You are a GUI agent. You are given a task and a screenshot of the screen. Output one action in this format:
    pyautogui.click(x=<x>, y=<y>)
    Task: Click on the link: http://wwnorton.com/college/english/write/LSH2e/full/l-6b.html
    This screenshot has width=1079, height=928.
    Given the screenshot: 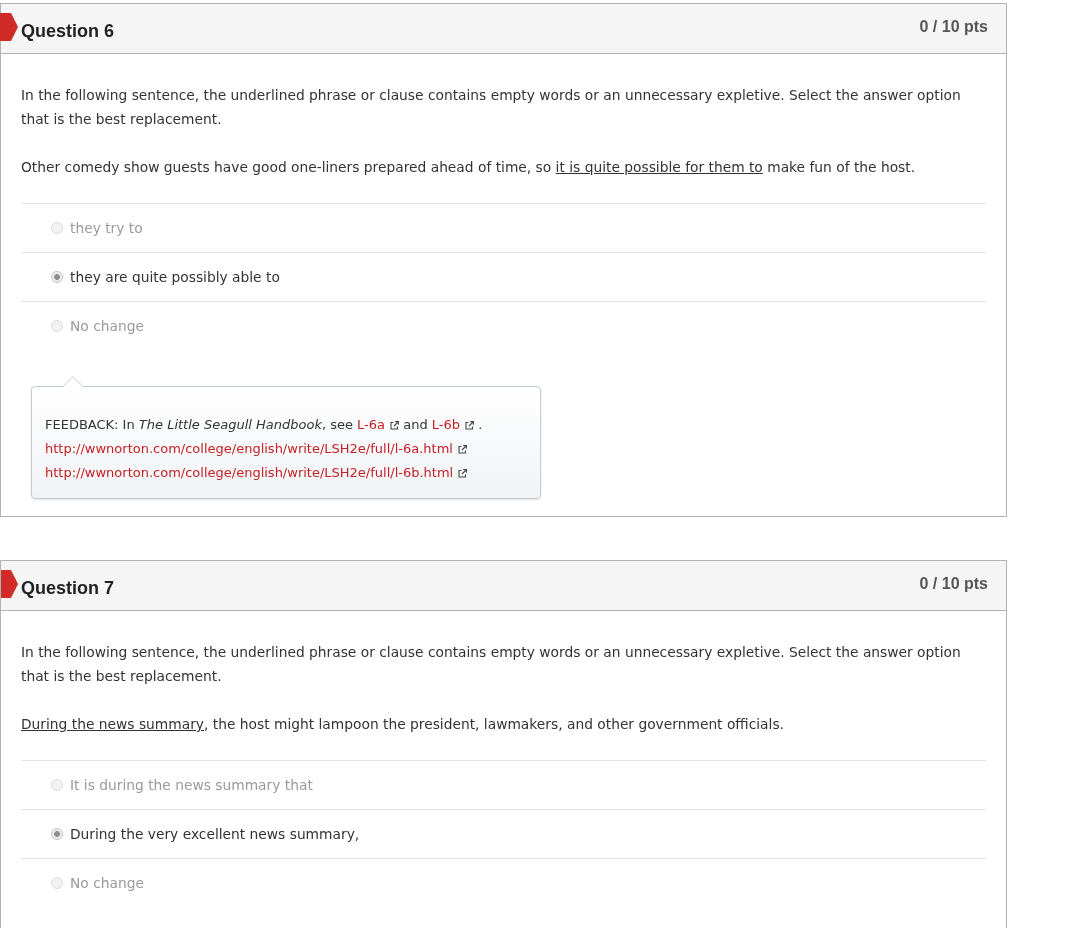 What is the action you would take?
    pyautogui.click(x=256, y=473)
    